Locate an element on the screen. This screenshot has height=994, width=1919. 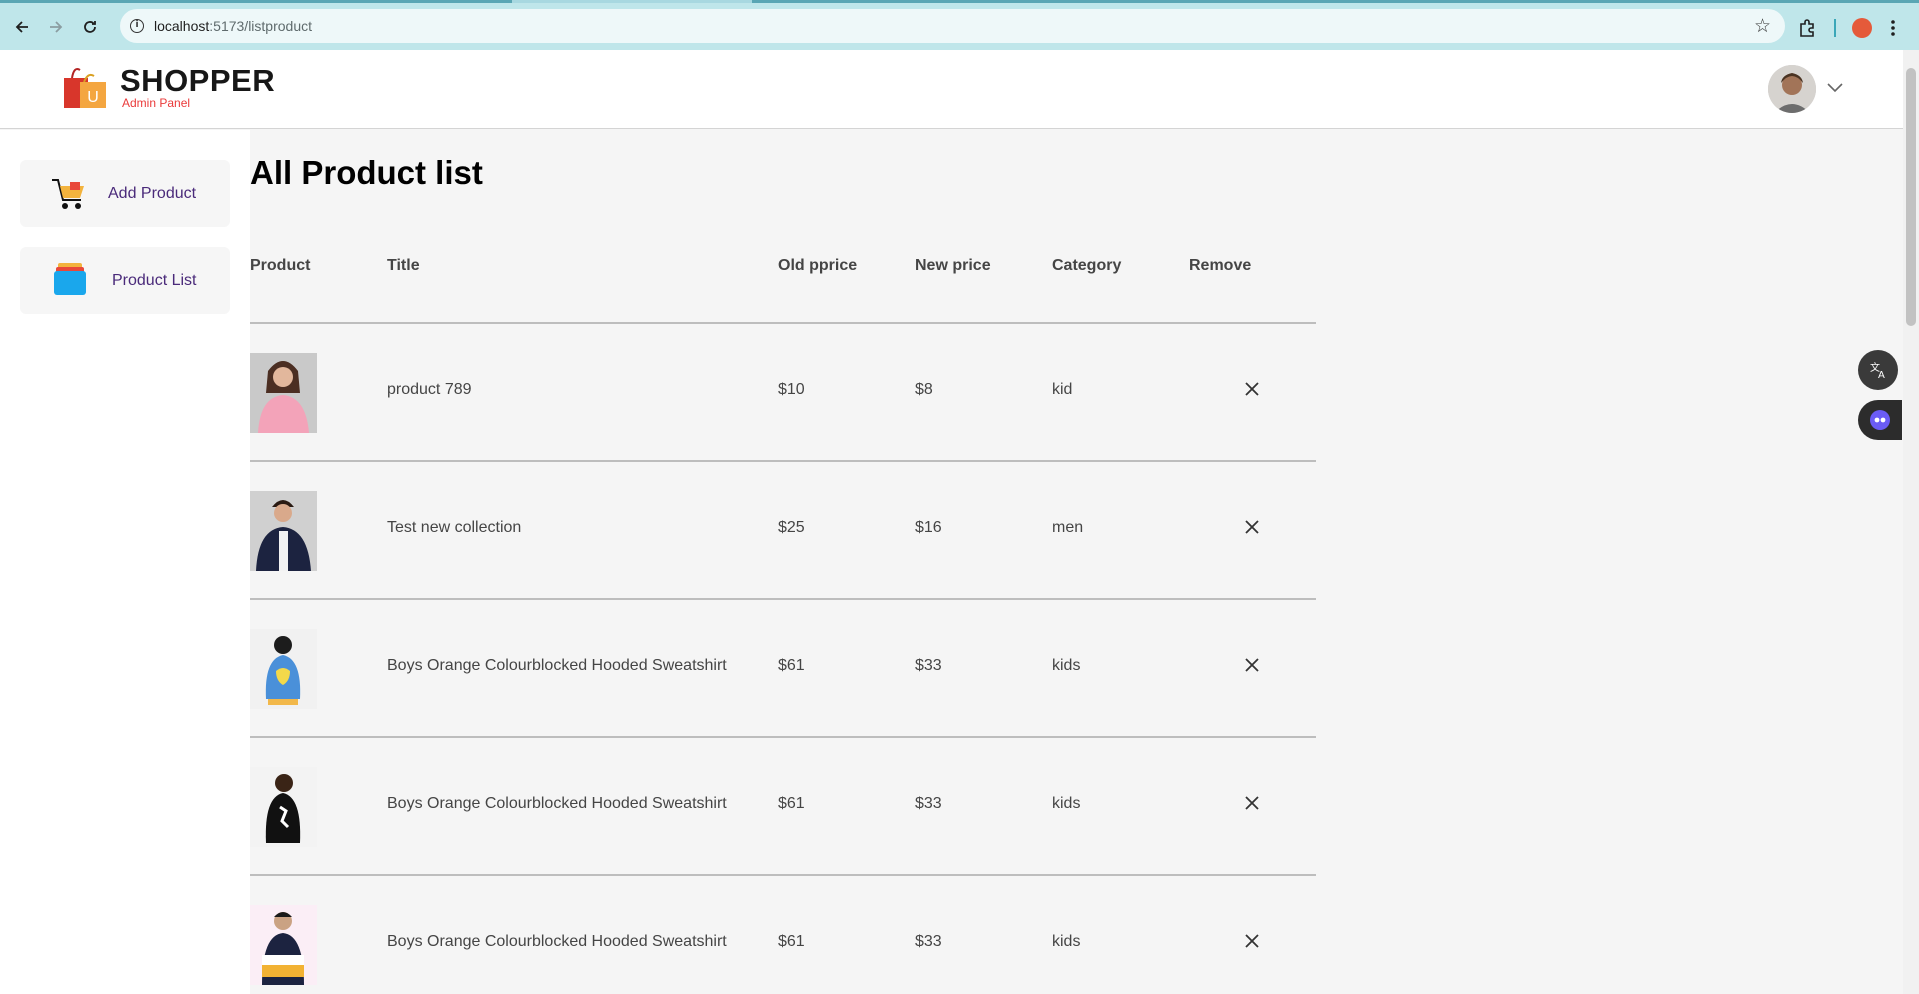
forward-arrow-icon is located at coordinates (56, 26).